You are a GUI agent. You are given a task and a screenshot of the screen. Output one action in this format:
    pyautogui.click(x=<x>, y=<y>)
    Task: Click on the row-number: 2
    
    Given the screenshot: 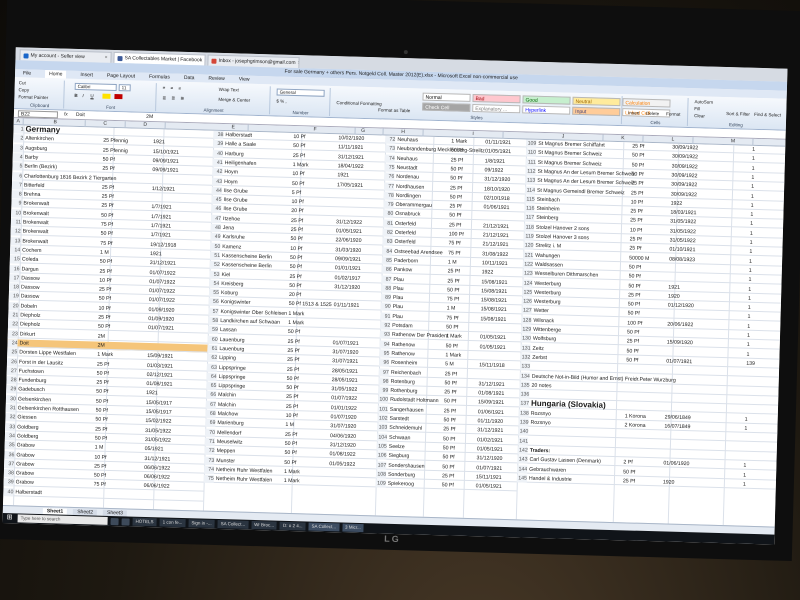 What is the action you would take?
    pyautogui.click(x=18, y=138)
    